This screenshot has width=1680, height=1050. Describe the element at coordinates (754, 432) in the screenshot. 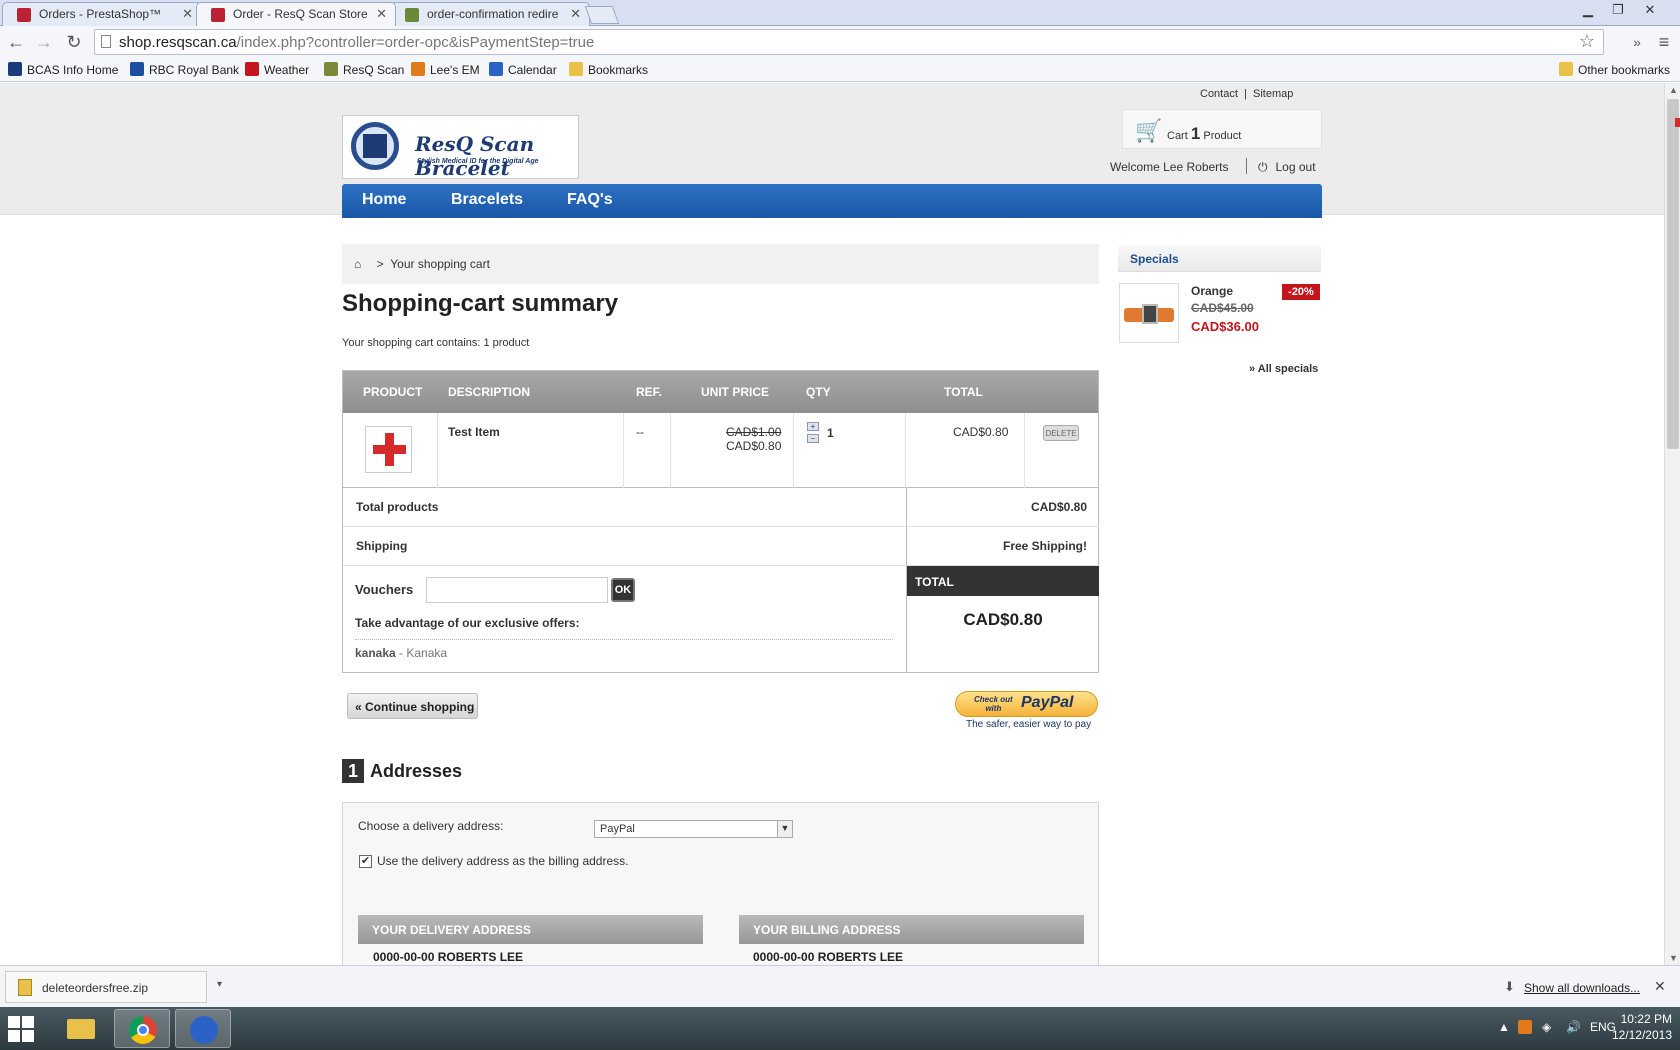

I see `old-unit-price: CAD$1.00` at that location.